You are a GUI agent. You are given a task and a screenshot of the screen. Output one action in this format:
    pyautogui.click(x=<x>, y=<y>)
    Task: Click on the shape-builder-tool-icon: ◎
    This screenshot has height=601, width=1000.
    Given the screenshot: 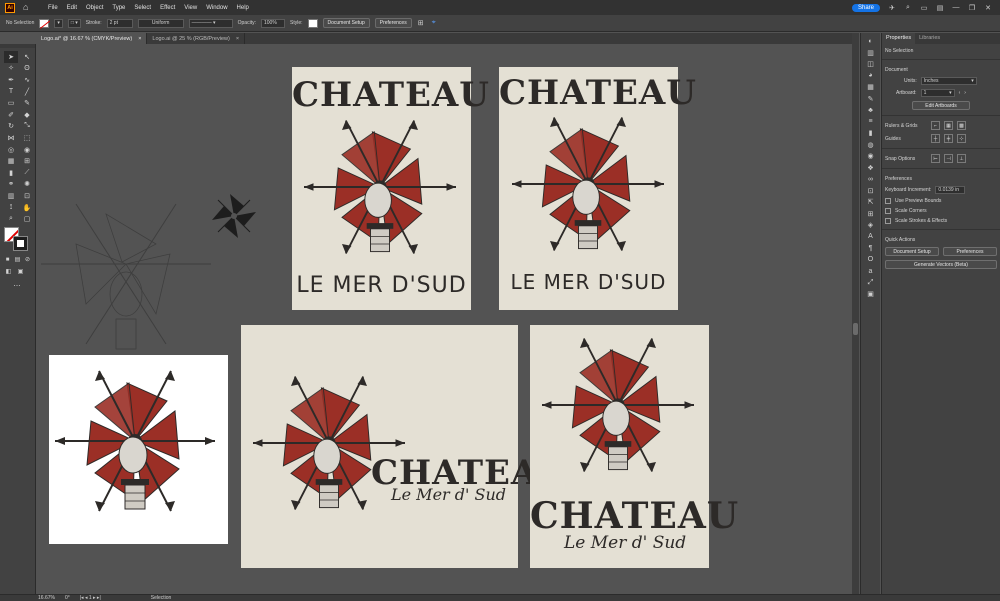 What is the action you would take?
    pyautogui.click(x=11, y=150)
    